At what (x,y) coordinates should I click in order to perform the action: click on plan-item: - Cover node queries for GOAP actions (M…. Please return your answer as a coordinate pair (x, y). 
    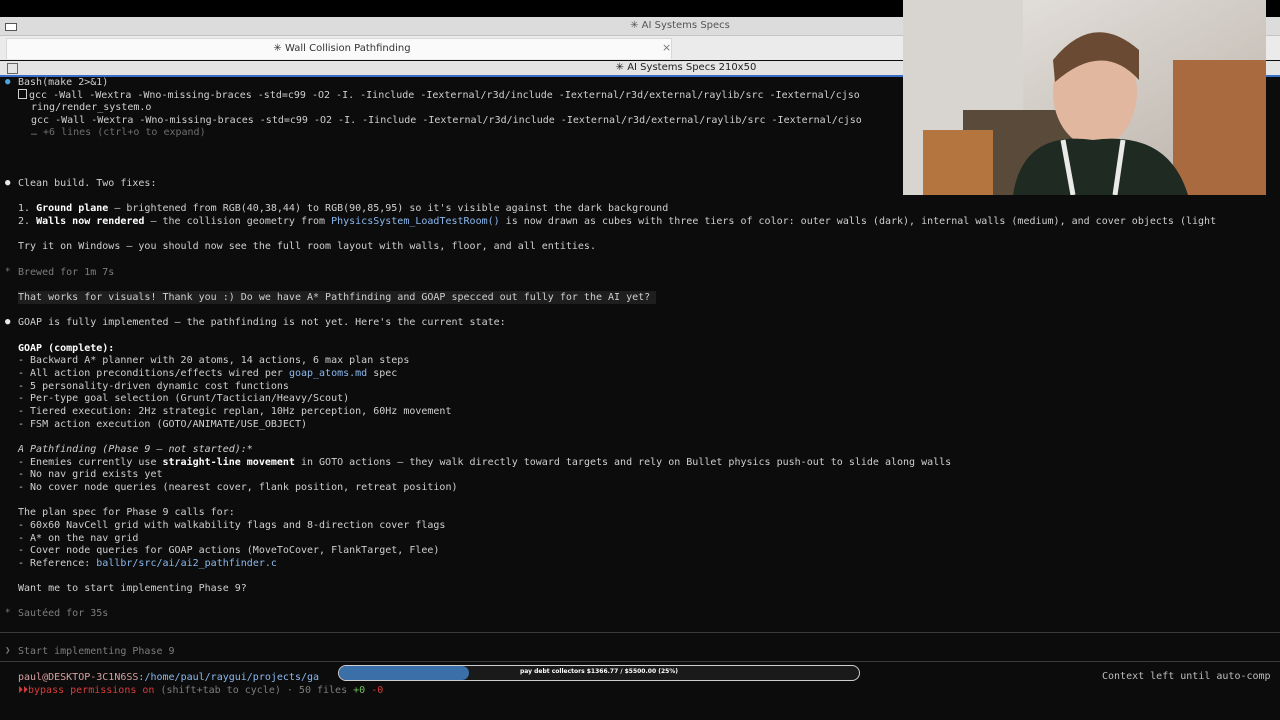
    Looking at the image, I should click on (229, 550).